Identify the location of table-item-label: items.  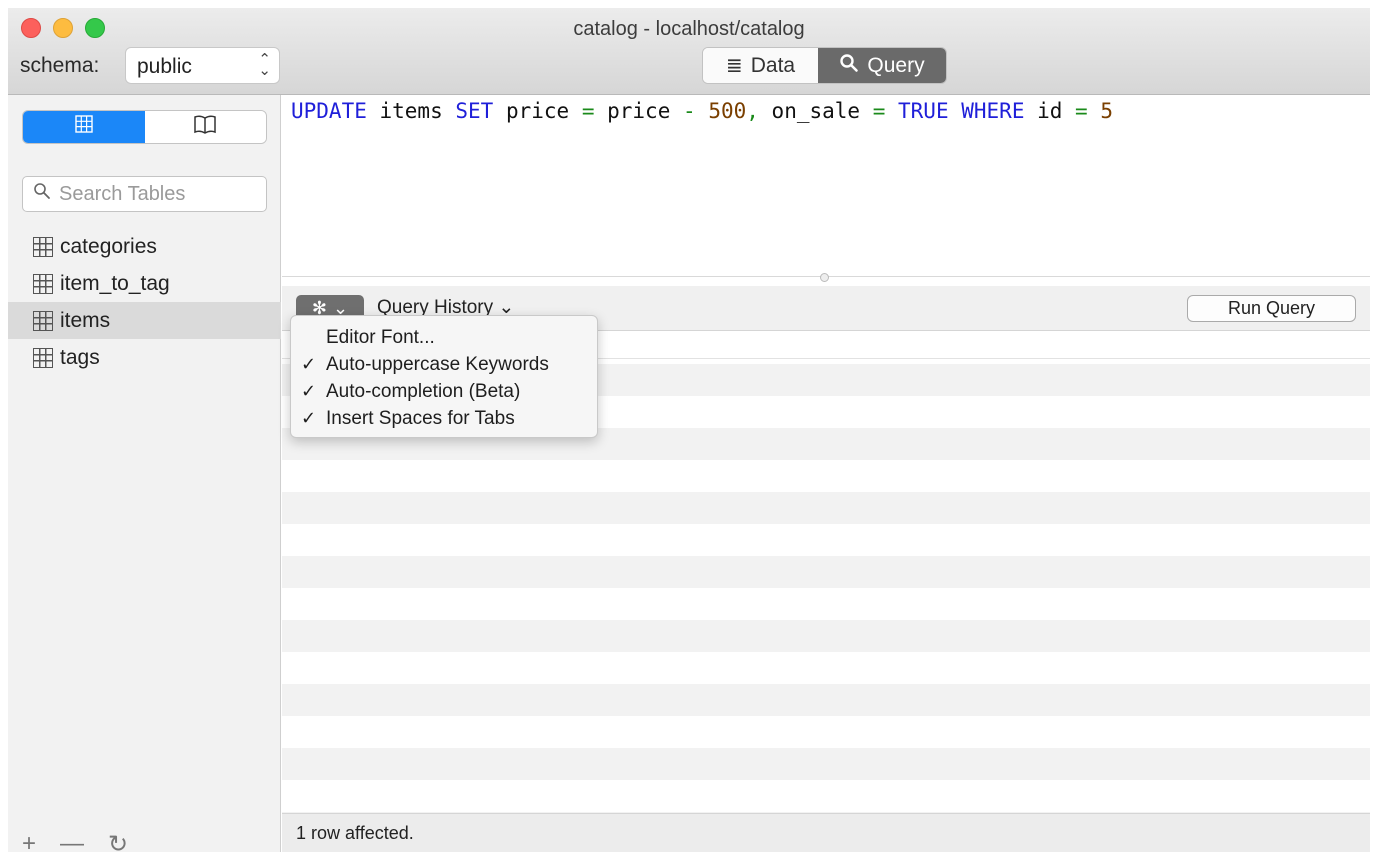
(85, 320).